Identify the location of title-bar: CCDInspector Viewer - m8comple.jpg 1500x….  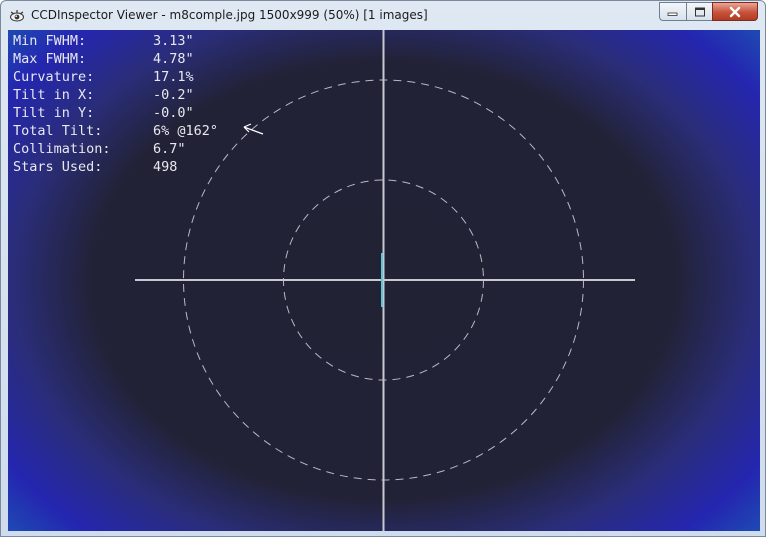
(383, 16).